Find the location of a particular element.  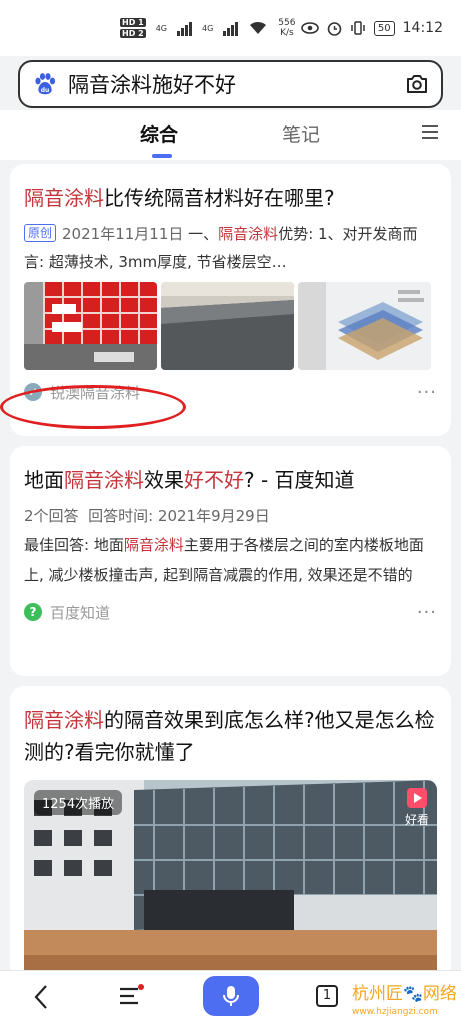

original-badge: 原创 is located at coordinates (40, 233).